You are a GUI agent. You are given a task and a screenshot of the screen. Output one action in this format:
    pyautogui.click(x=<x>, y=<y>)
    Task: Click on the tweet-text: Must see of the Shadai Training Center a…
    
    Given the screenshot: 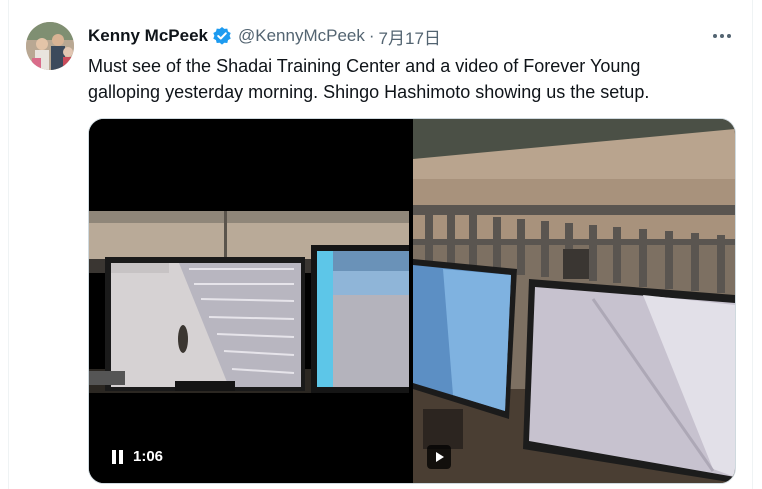 What is the action you would take?
    pyautogui.click(x=369, y=79)
    